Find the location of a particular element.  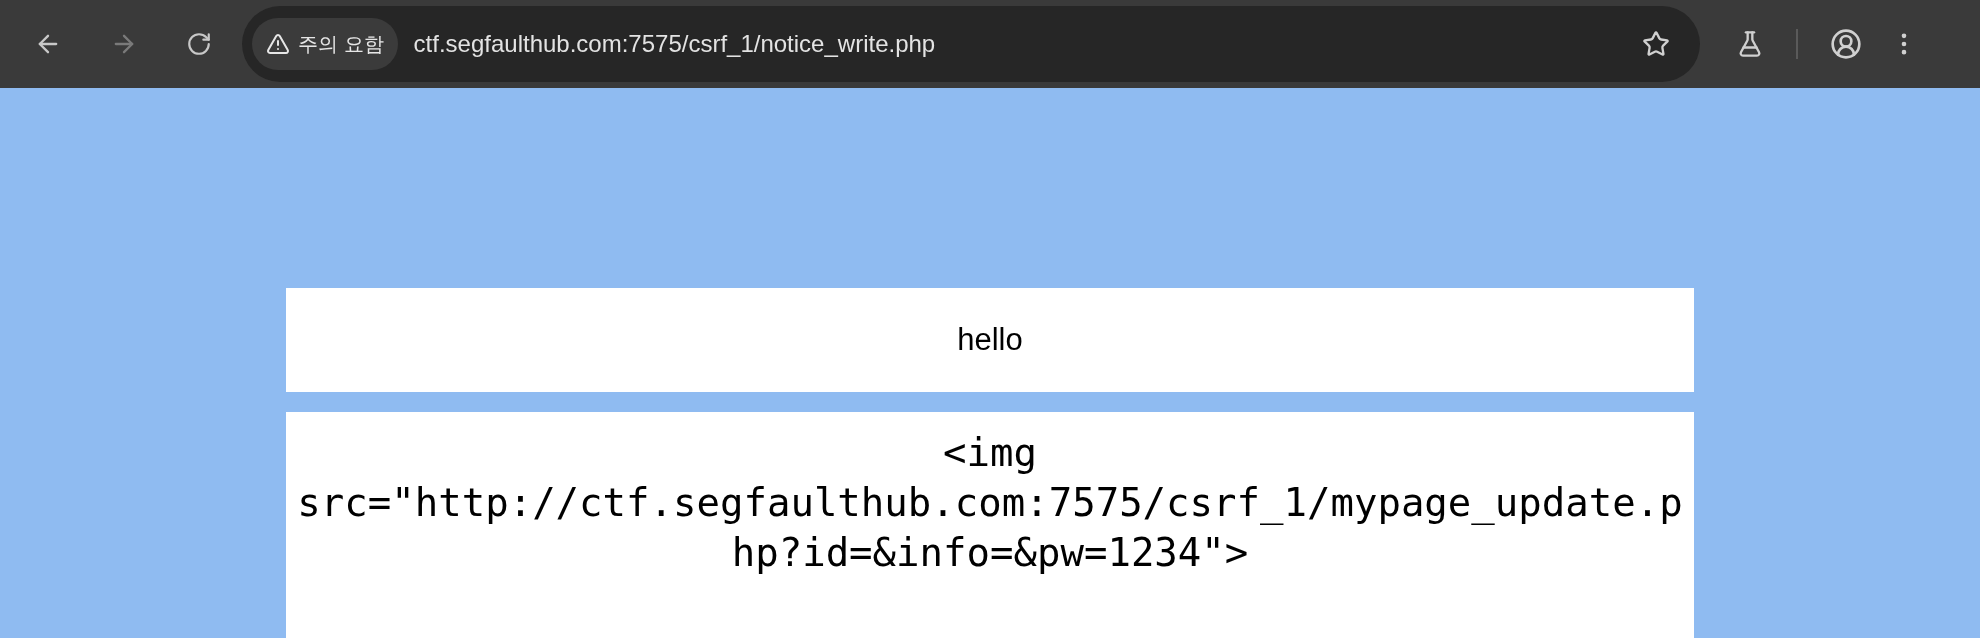

security-chip: 주의 요함 is located at coordinates (325, 44).